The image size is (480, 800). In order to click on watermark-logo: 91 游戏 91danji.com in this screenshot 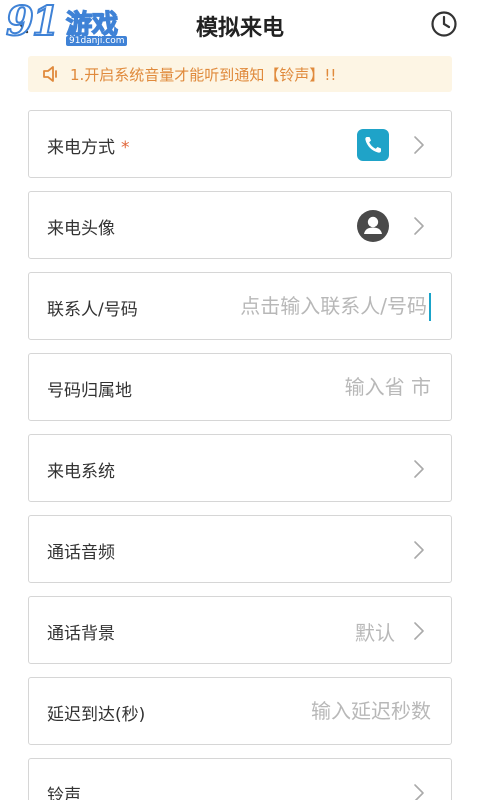, I will do `click(72, 26)`.